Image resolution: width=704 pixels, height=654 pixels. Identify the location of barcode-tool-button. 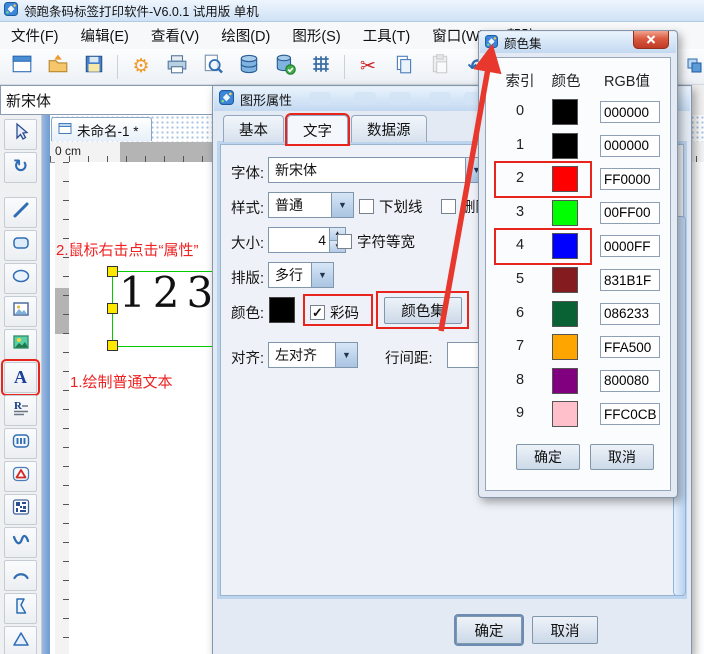
(20, 443).